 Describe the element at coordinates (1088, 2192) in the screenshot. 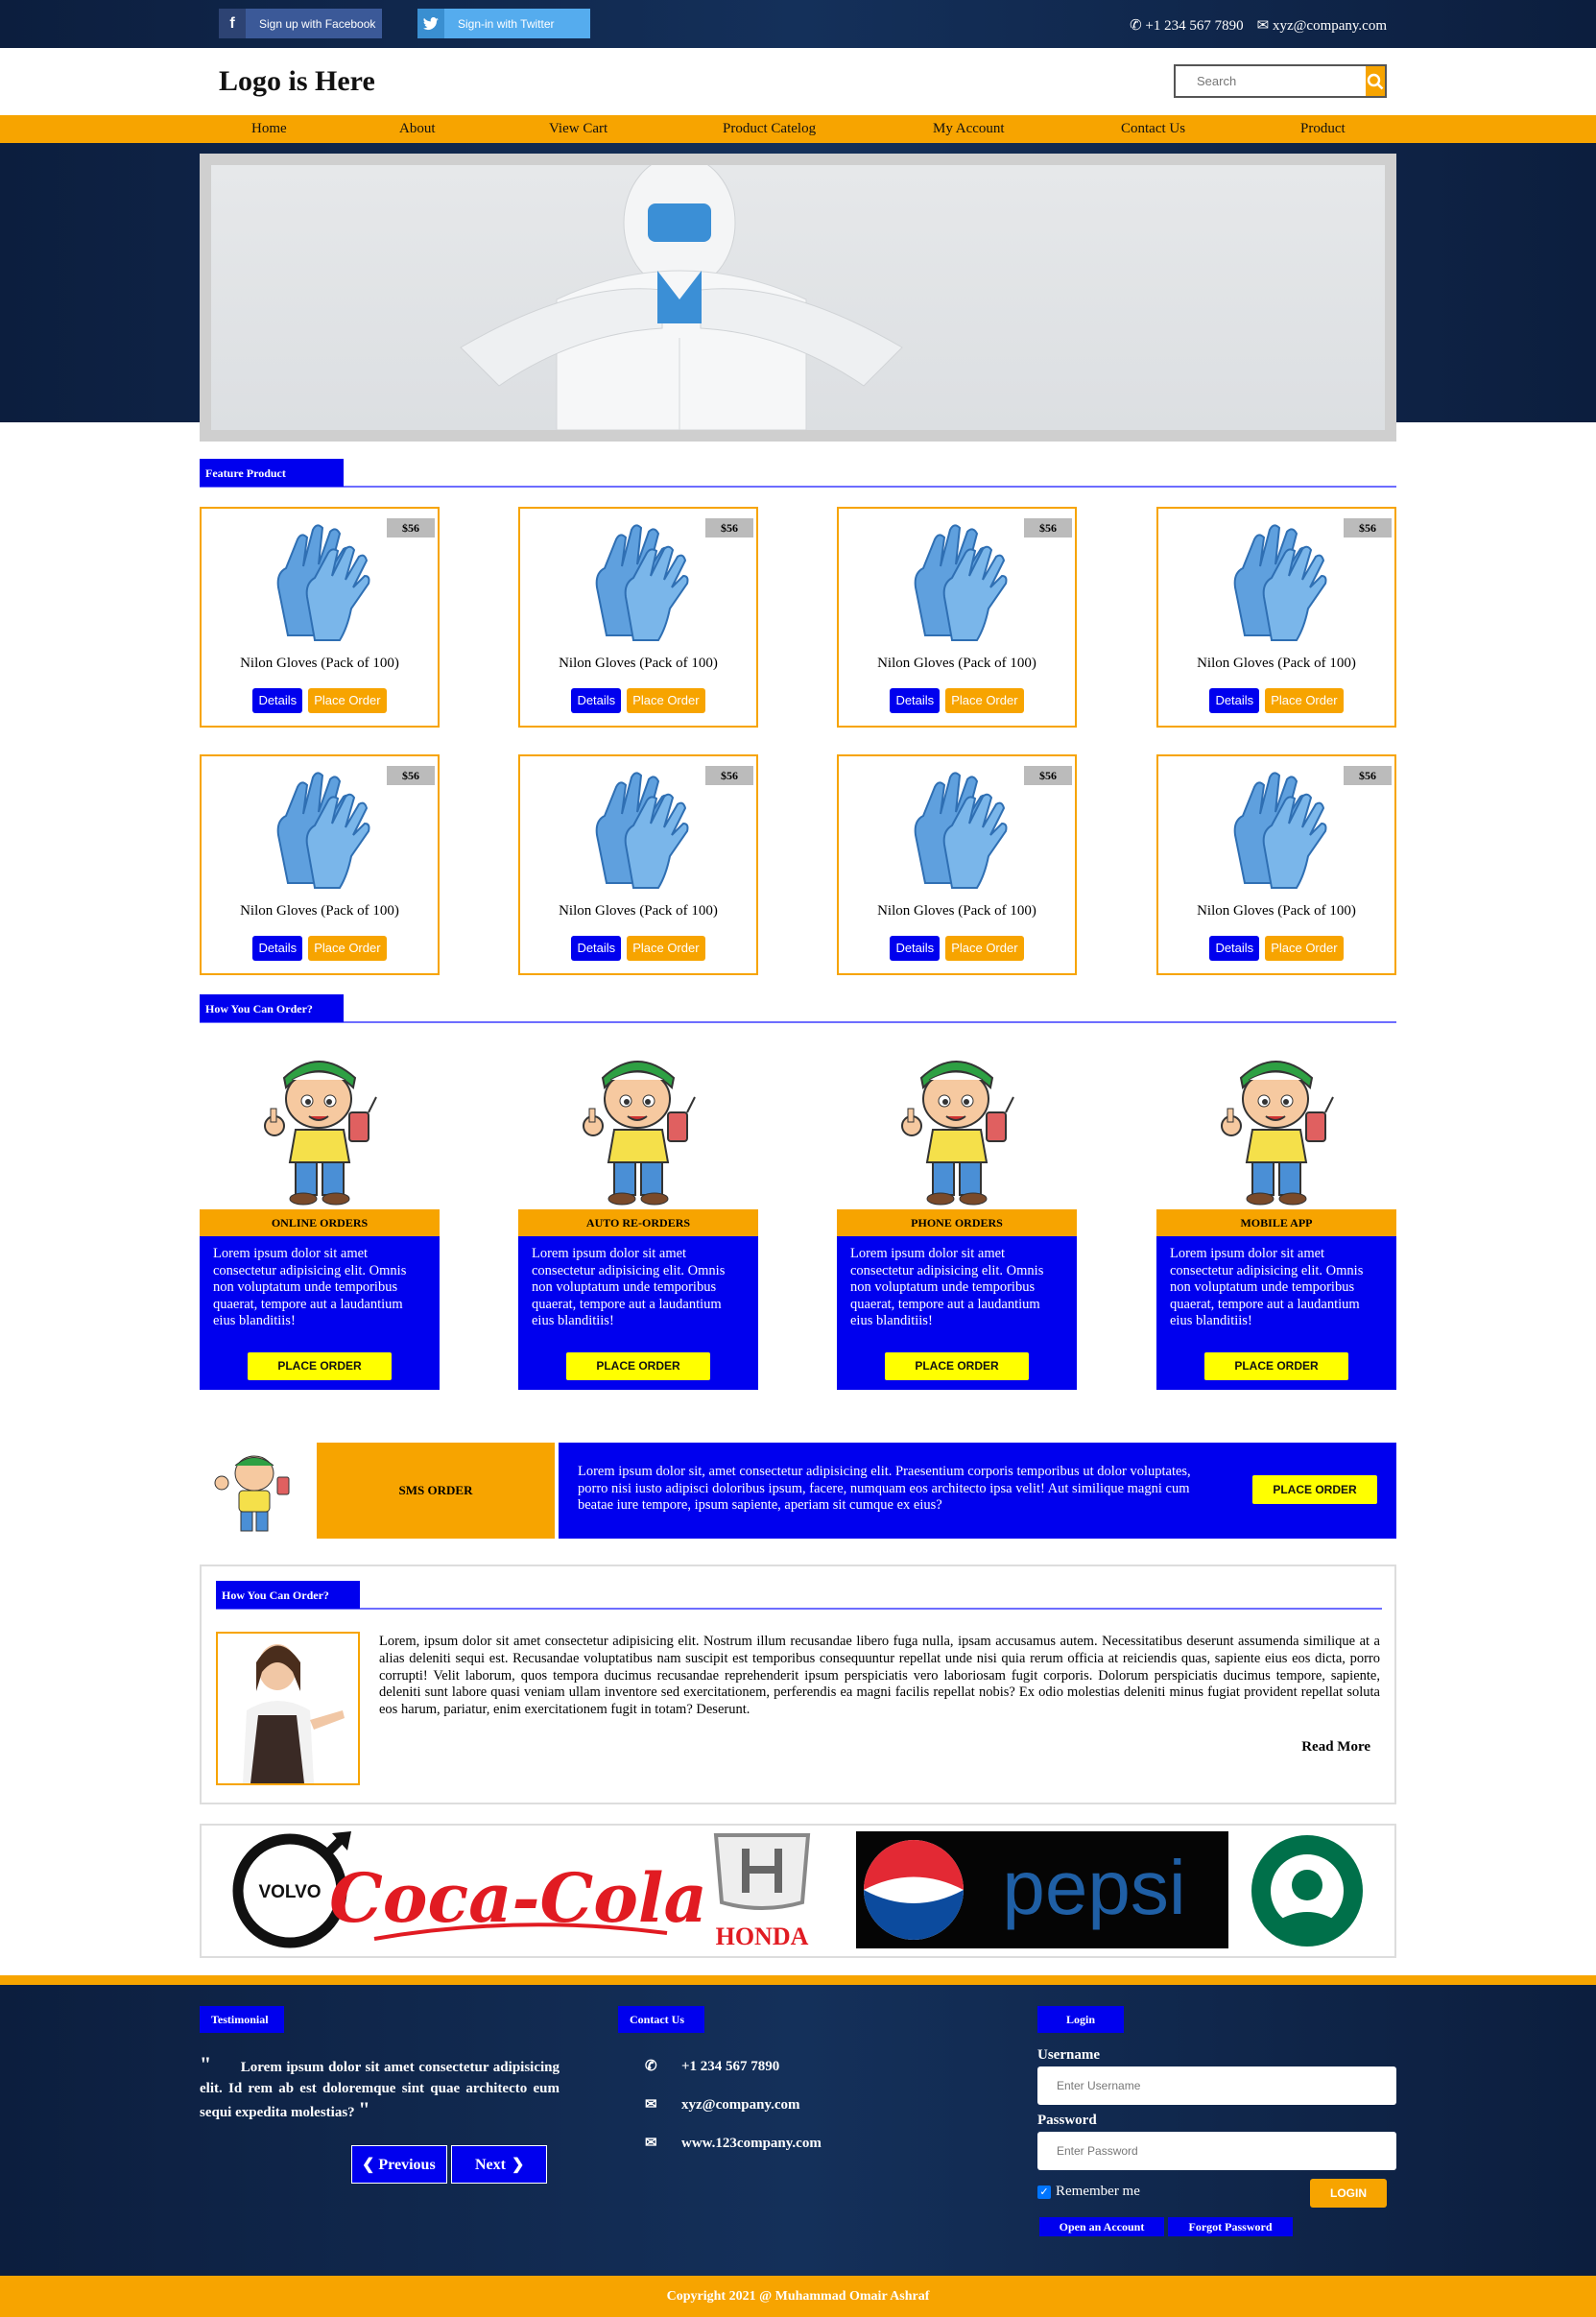

I see `remember-me: ✓ Remember me` at that location.